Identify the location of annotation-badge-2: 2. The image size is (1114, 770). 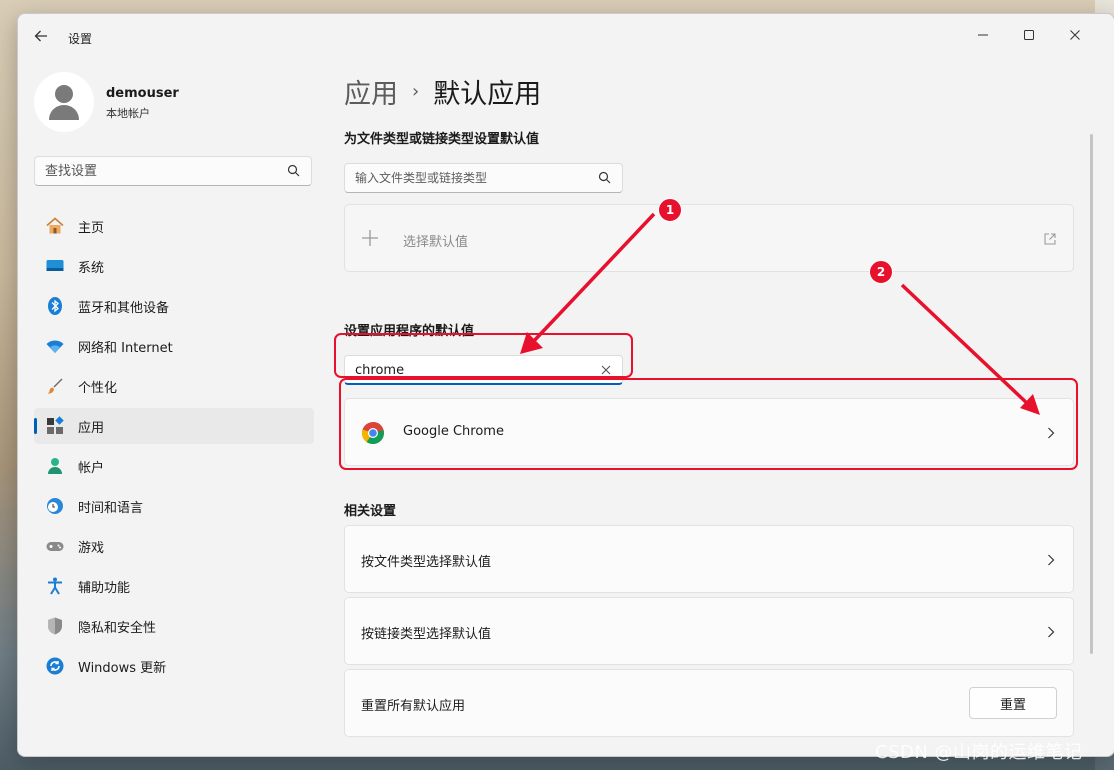
(881, 272).